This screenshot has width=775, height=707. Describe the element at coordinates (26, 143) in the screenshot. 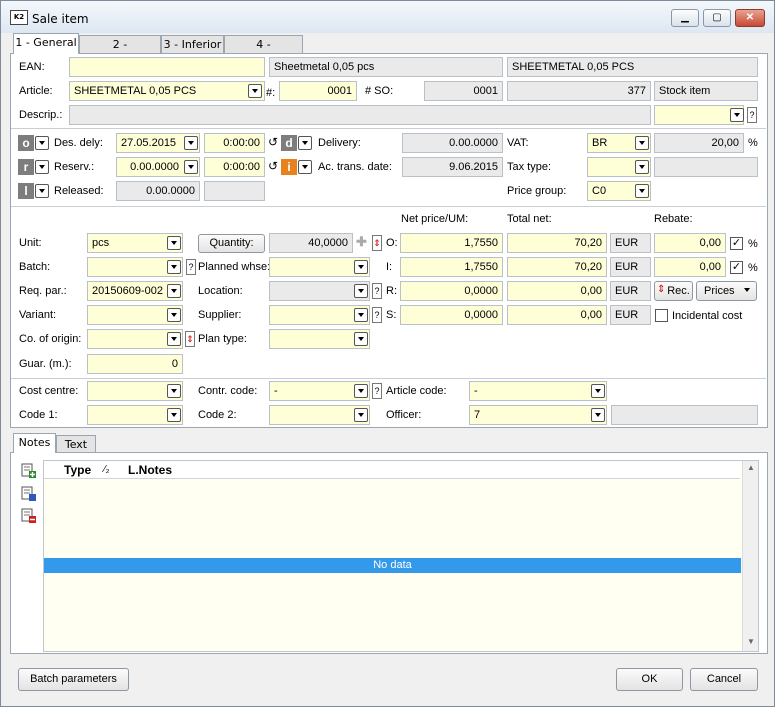

I see `o-square-icon: o` at that location.